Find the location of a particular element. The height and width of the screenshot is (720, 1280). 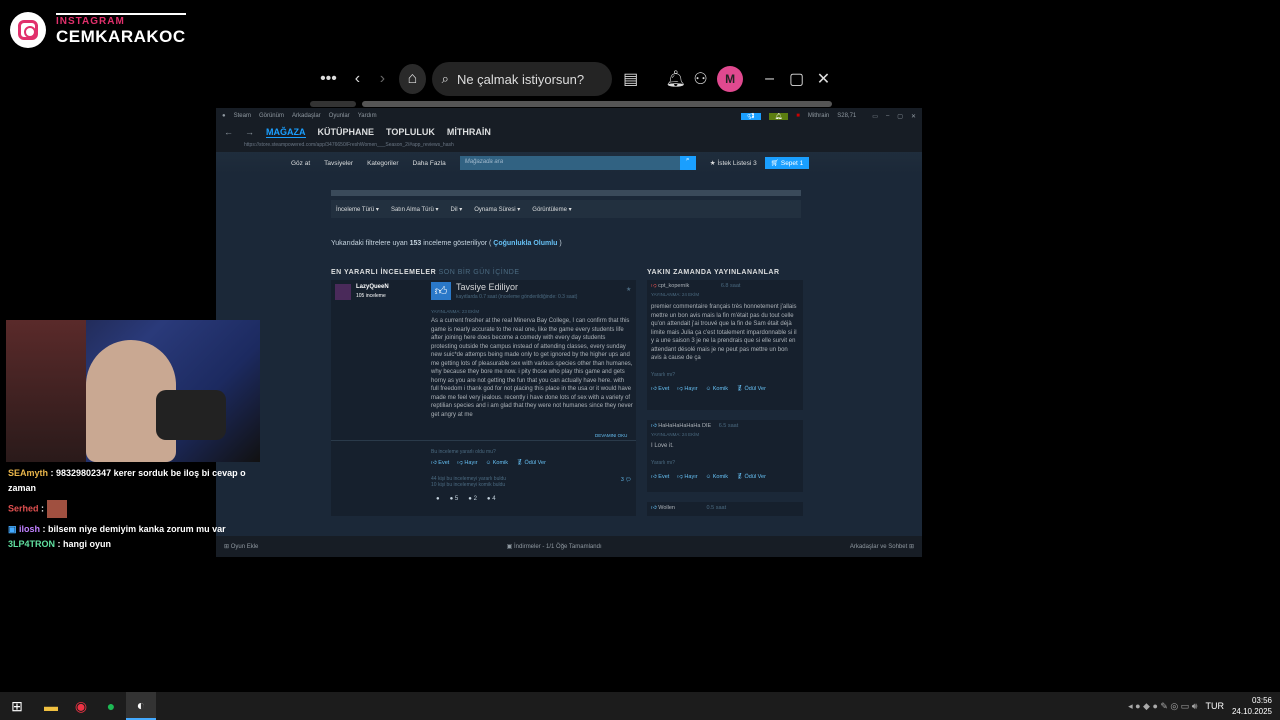

filter-language: Dil ▾ is located at coordinates (457, 209).